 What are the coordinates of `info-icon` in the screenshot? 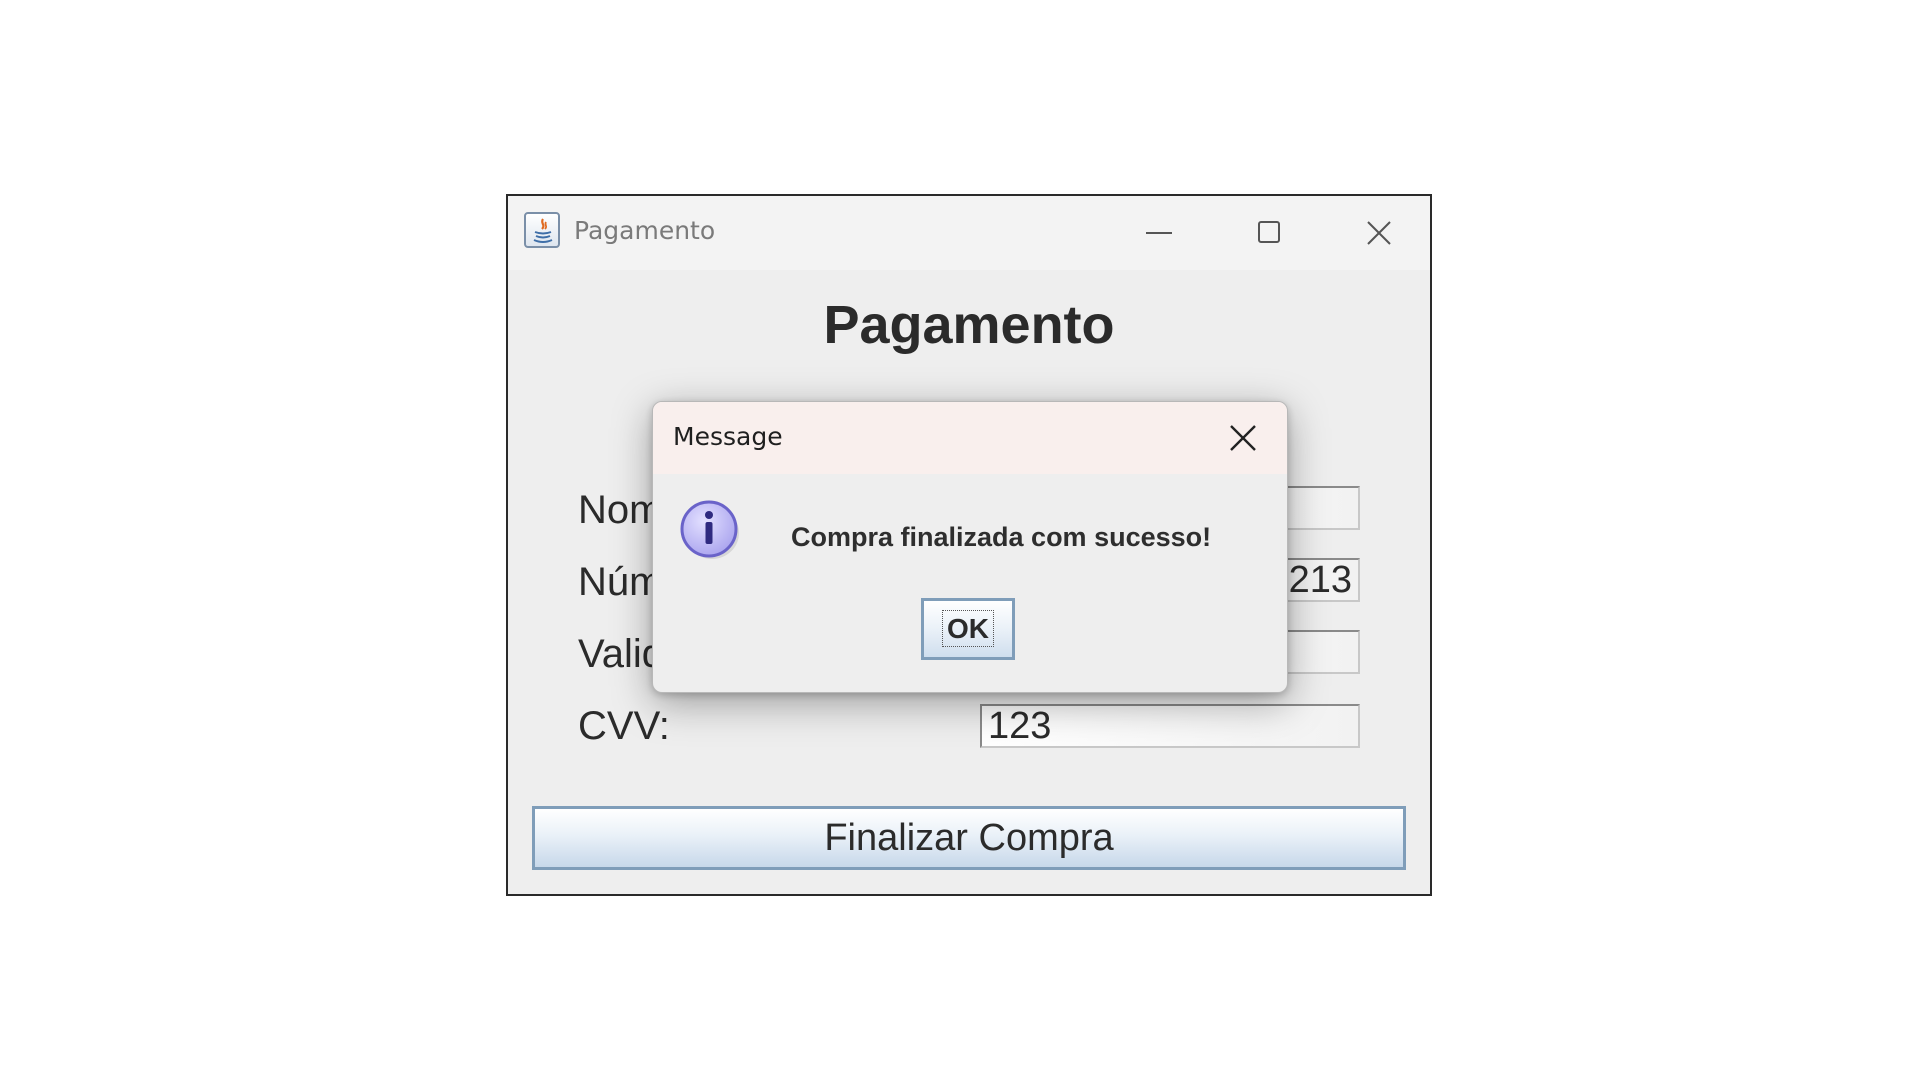 It's located at (709, 529).